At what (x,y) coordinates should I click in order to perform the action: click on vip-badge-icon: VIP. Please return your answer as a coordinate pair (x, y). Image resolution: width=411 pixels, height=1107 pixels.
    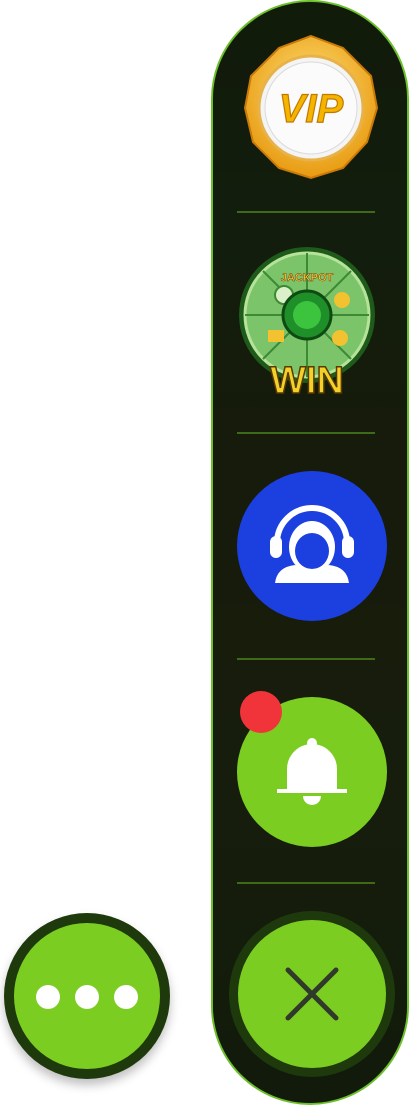
    Looking at the image, I should click on (311, 107).